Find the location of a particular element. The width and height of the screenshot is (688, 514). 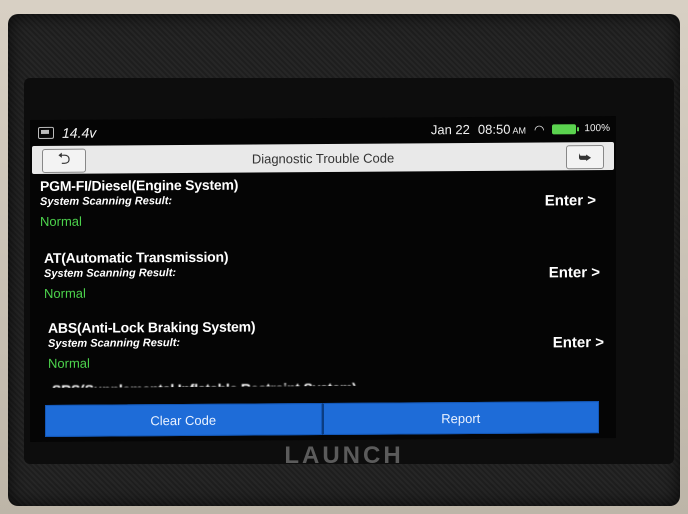

status-time-wrap: 08:50 AM is located at coordinates (502, 129).